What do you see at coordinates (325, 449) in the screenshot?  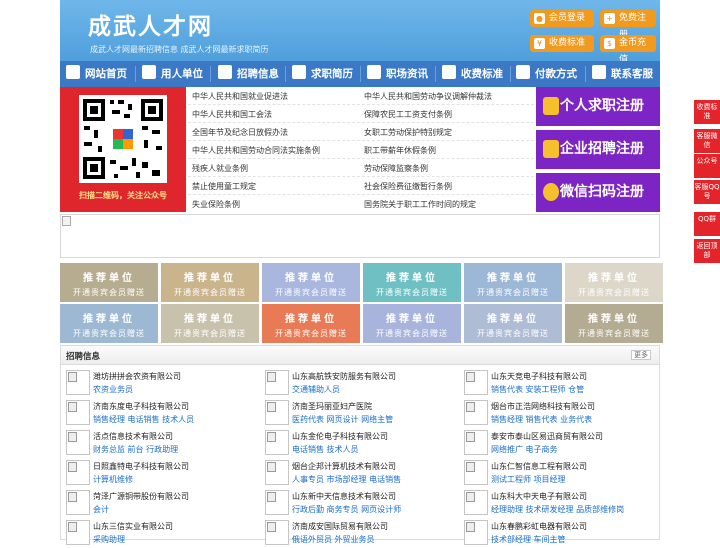 I see `job-positions-link: 电话销售 技术人员` at bounding box center [325, 449].